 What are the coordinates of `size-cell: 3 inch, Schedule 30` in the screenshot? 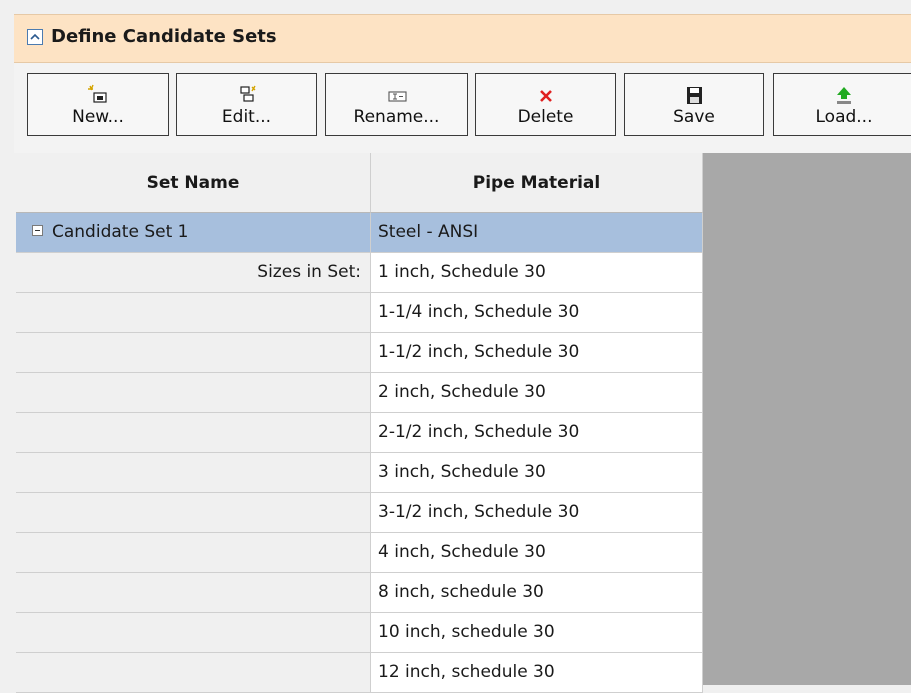 It's located at (537, 473).